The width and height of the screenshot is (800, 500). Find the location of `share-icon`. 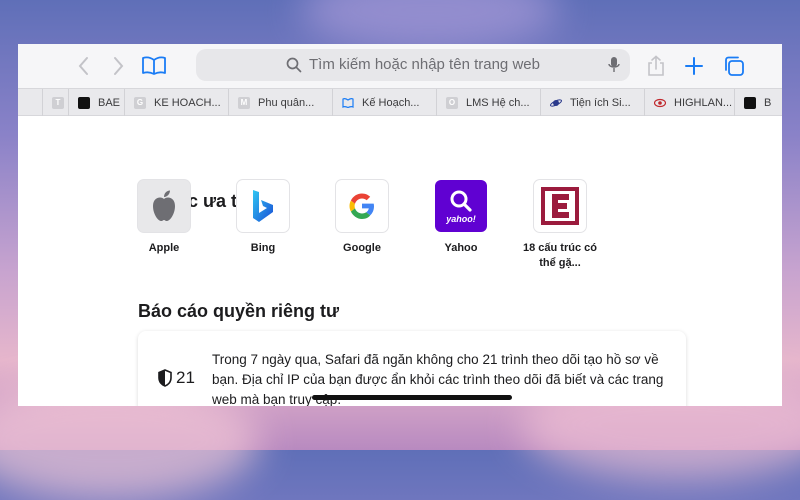

share-icon is located at coordinates (656, 65).